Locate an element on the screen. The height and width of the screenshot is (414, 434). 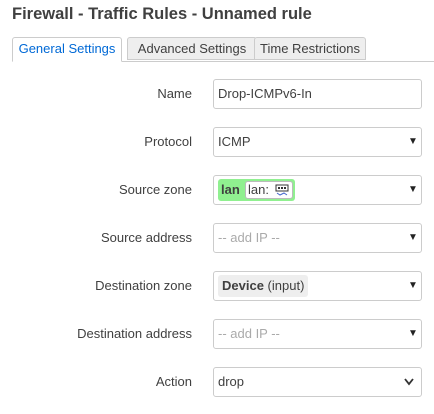
destination-zone-row: Destination zone Device (input) ▼ is located at coordinates (217, 286).